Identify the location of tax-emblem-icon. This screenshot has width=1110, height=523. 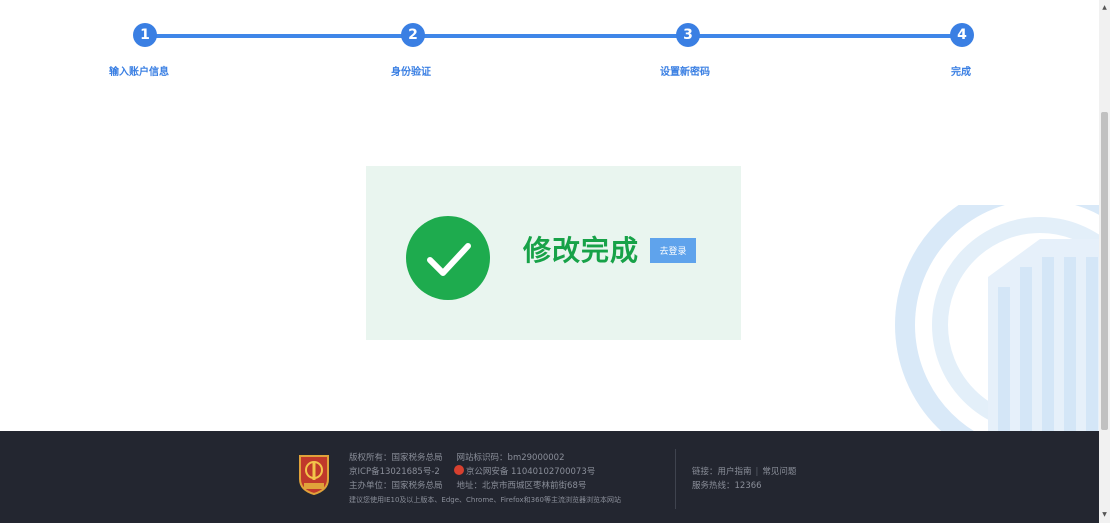
(314, 474).